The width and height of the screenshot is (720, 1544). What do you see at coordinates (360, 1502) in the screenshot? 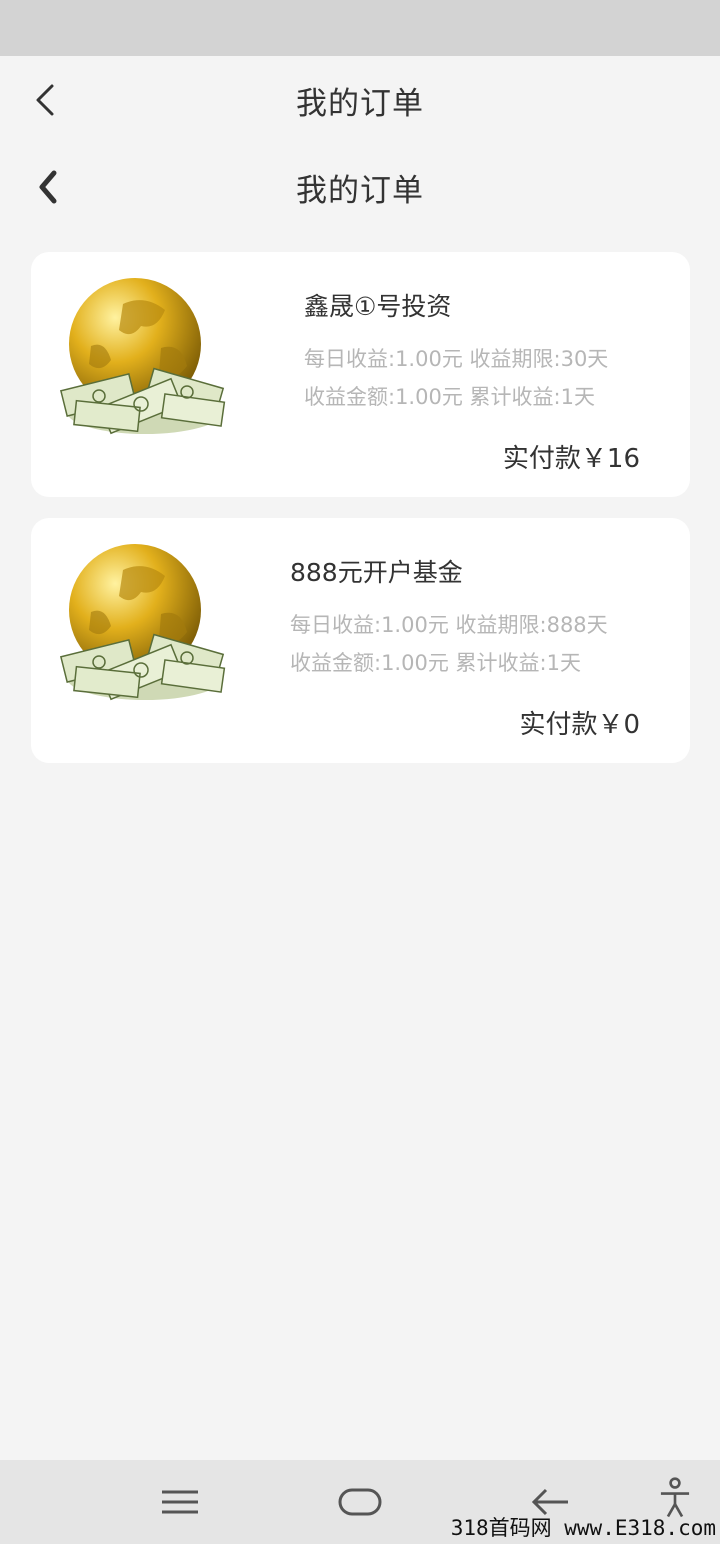
I see `home-icon` at bounding box center [360, 1502].